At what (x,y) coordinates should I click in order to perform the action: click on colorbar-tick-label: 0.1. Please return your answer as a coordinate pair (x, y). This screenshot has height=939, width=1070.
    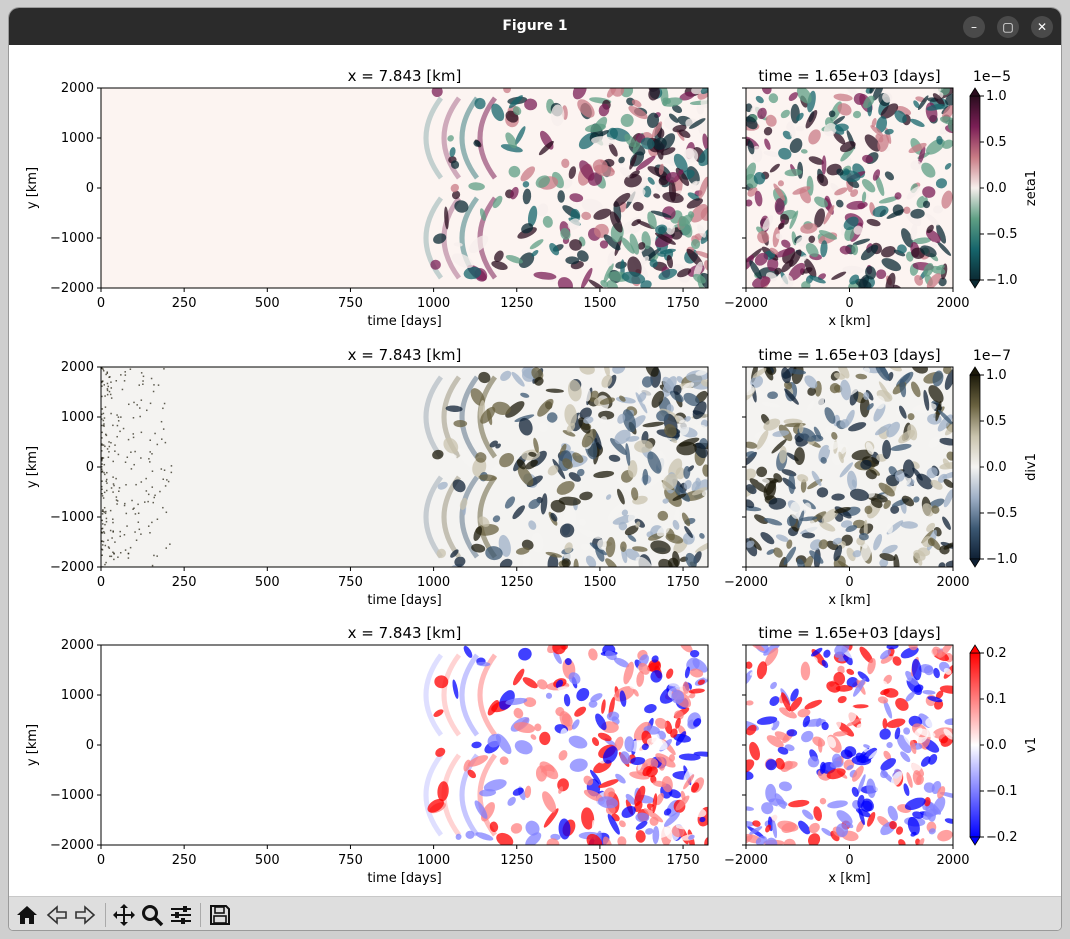
    Looking at the image, I should click on (996, 699).